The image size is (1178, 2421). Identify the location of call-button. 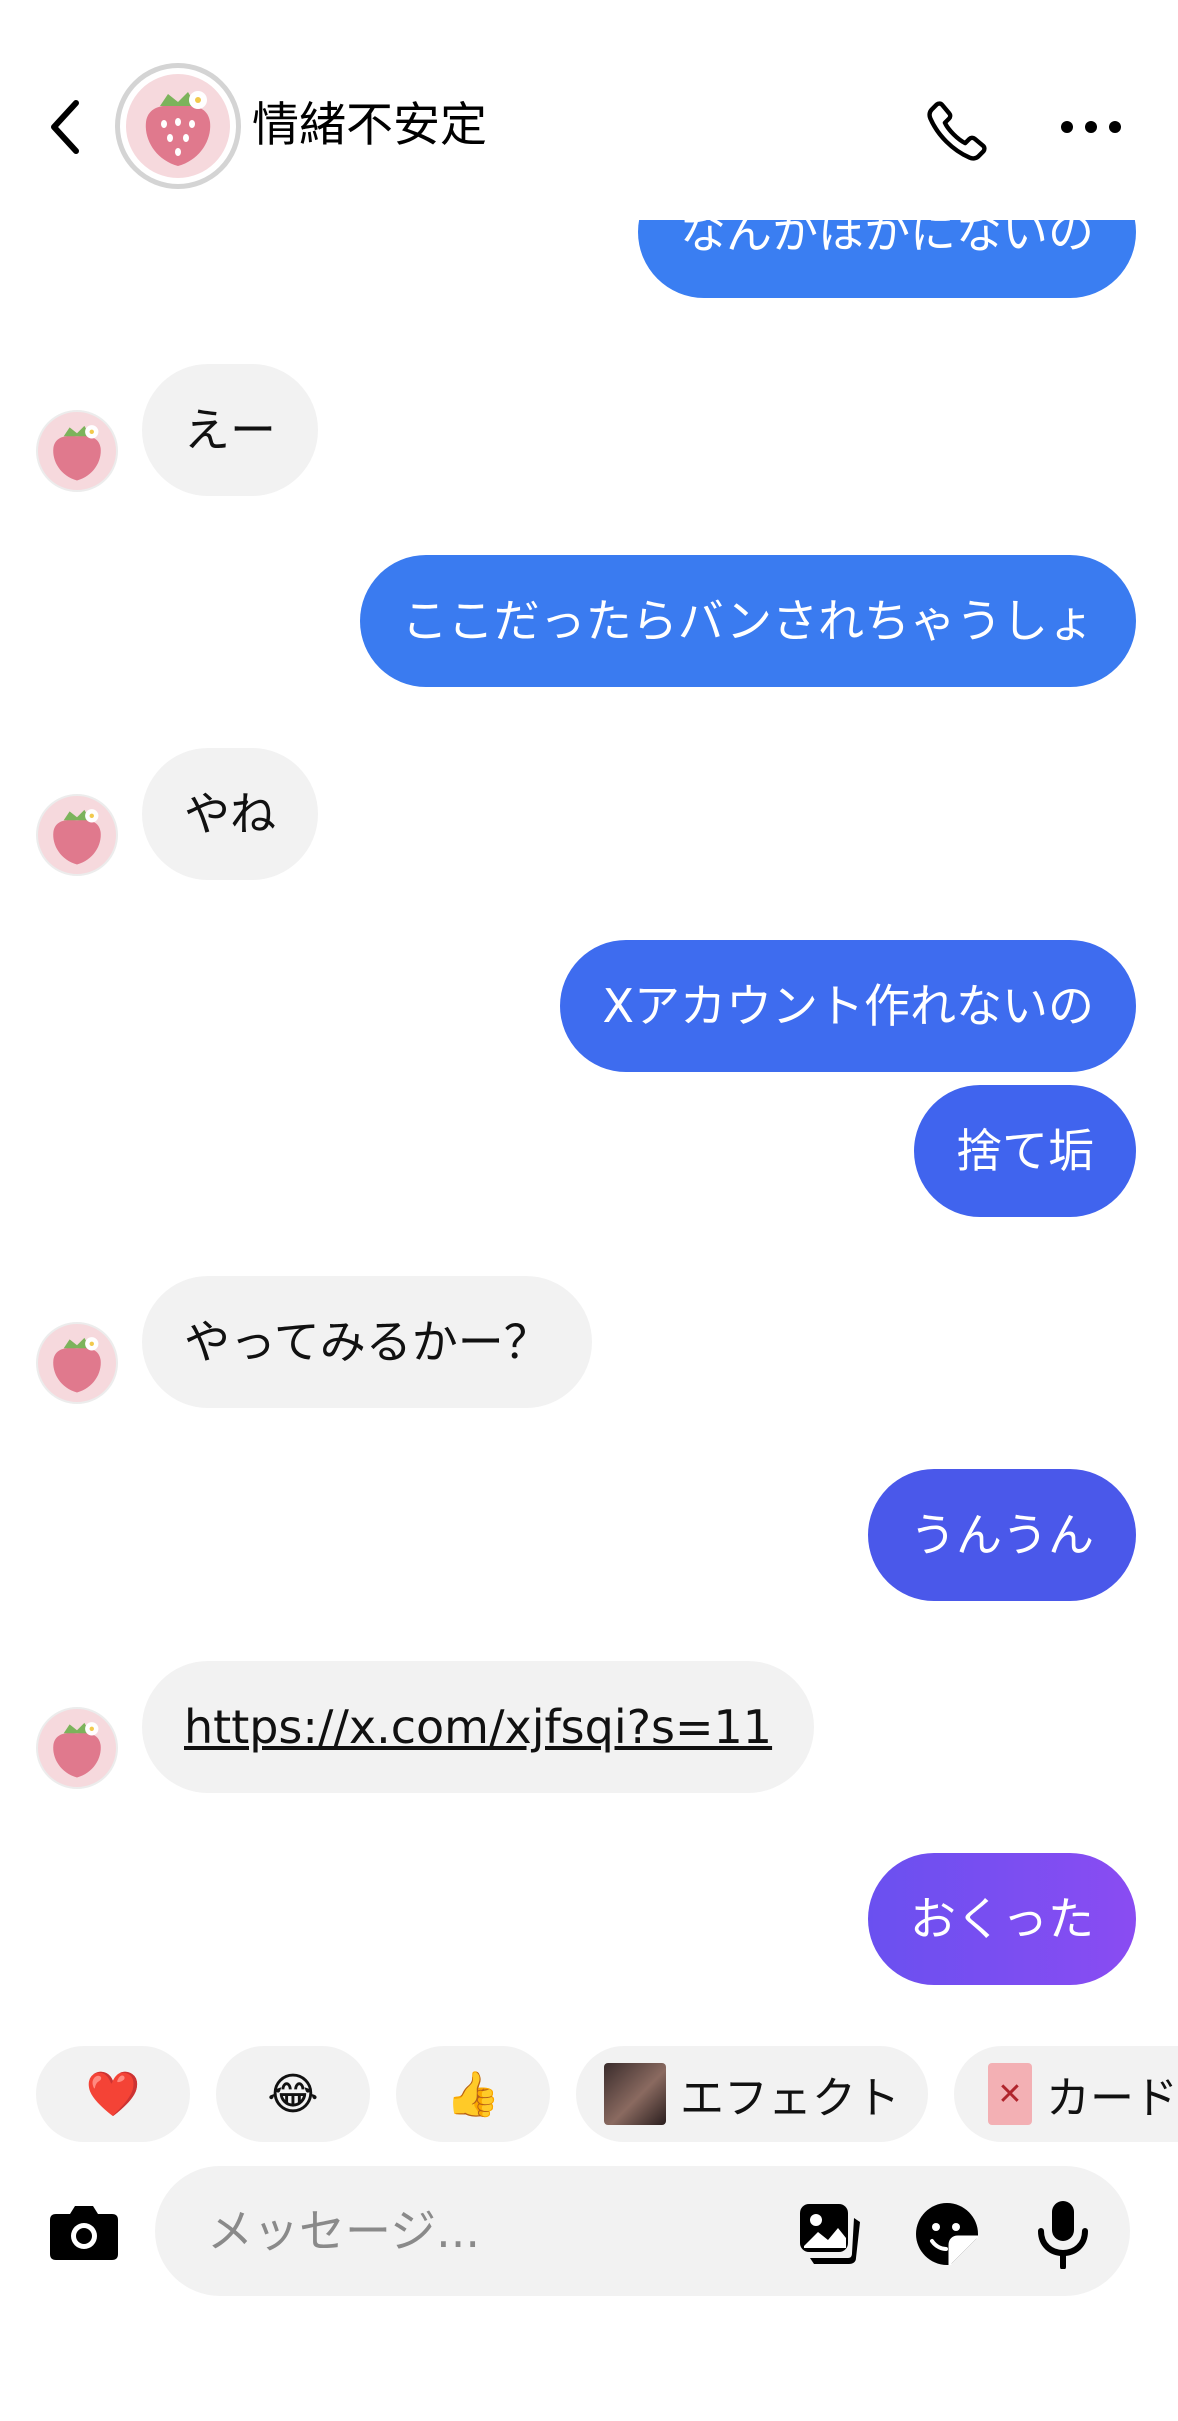
(957, 131).